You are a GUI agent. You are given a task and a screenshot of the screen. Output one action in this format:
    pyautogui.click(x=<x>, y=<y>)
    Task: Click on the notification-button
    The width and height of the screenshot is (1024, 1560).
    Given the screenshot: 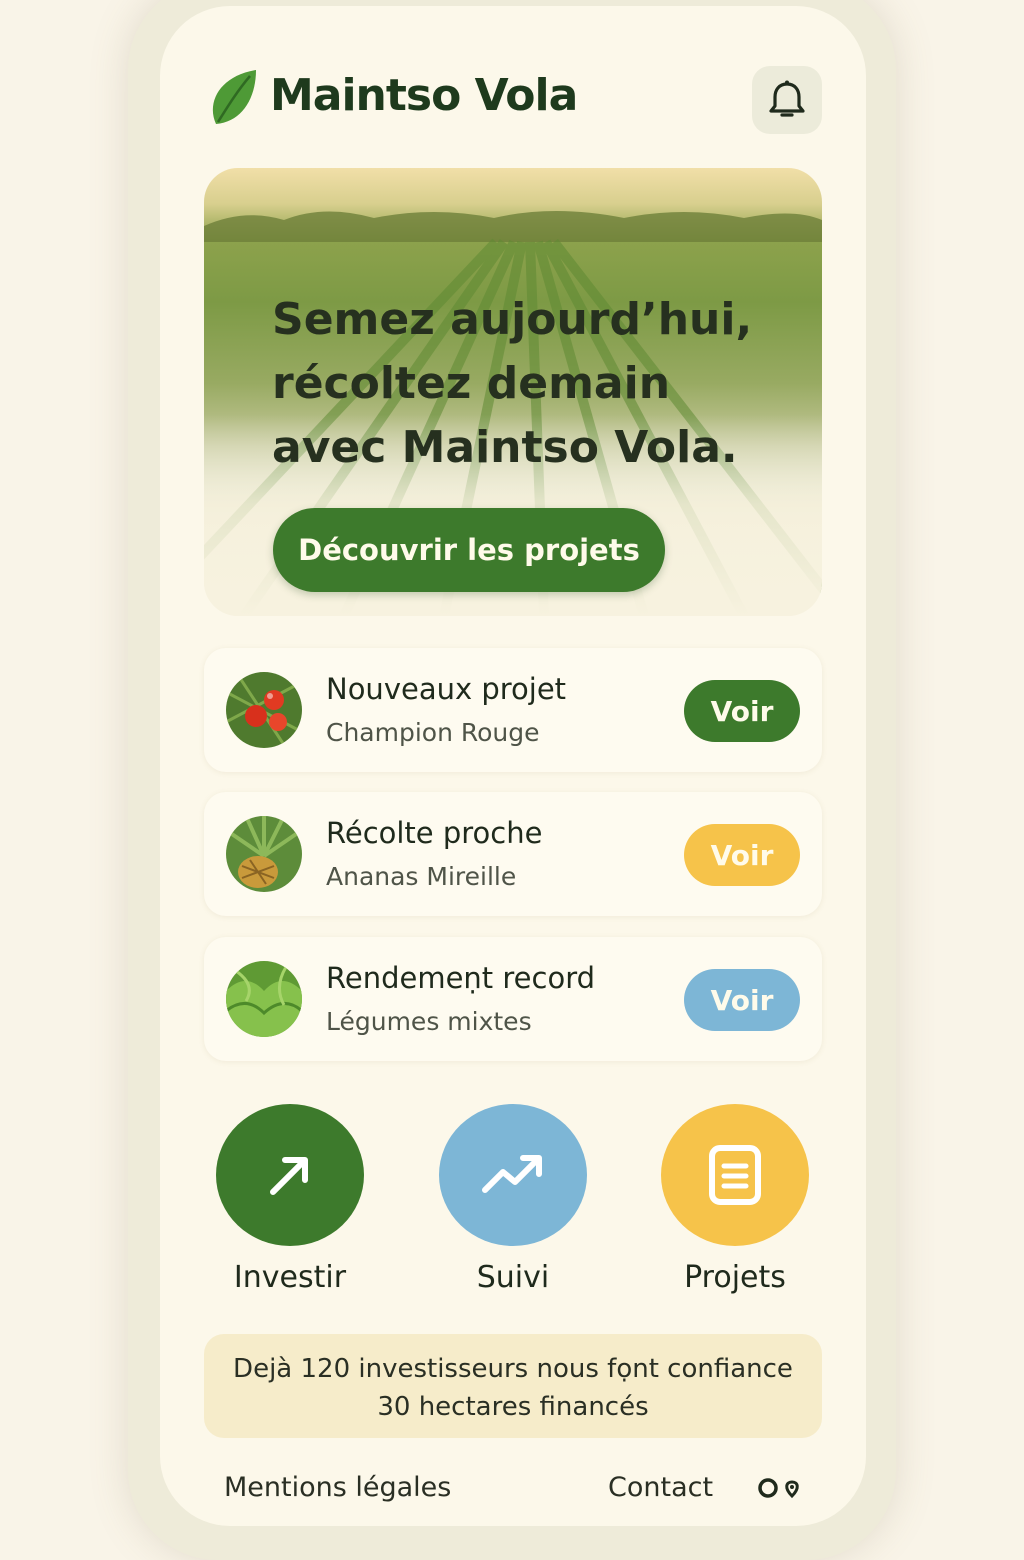 What is the action you would take?
    pyautogui.click(x=787, y=100)
    